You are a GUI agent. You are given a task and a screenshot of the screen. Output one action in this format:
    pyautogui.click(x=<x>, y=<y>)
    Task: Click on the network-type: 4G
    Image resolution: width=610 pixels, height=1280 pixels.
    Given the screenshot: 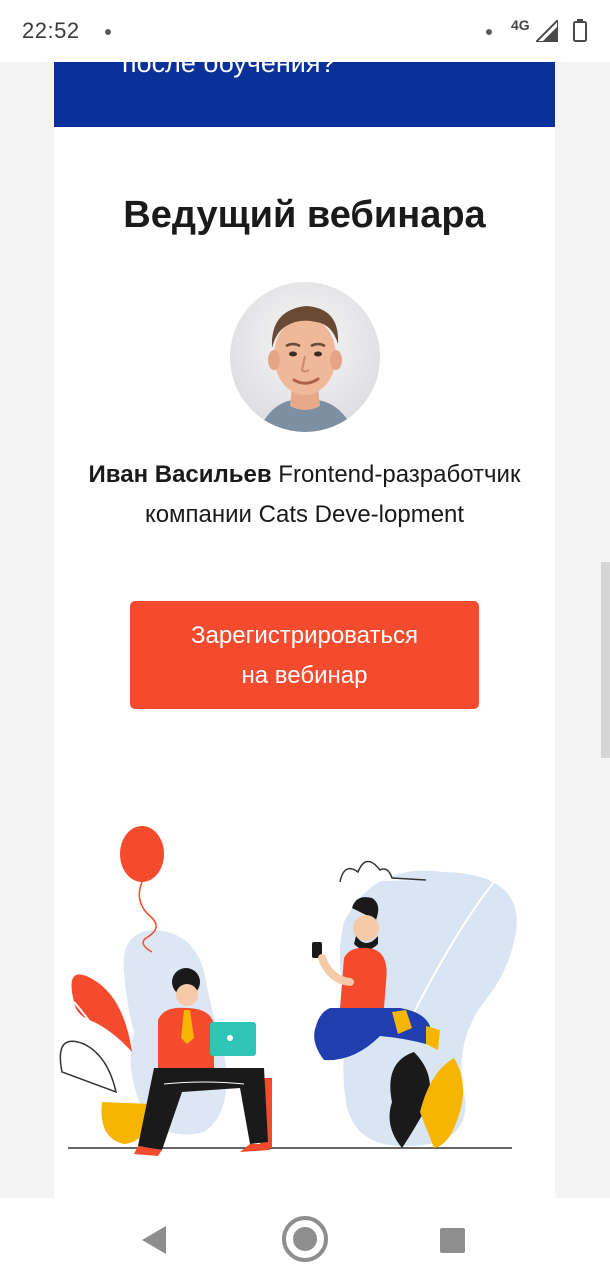 What is the action you would take?
    pyautogui.click(x=520, y=25)
    